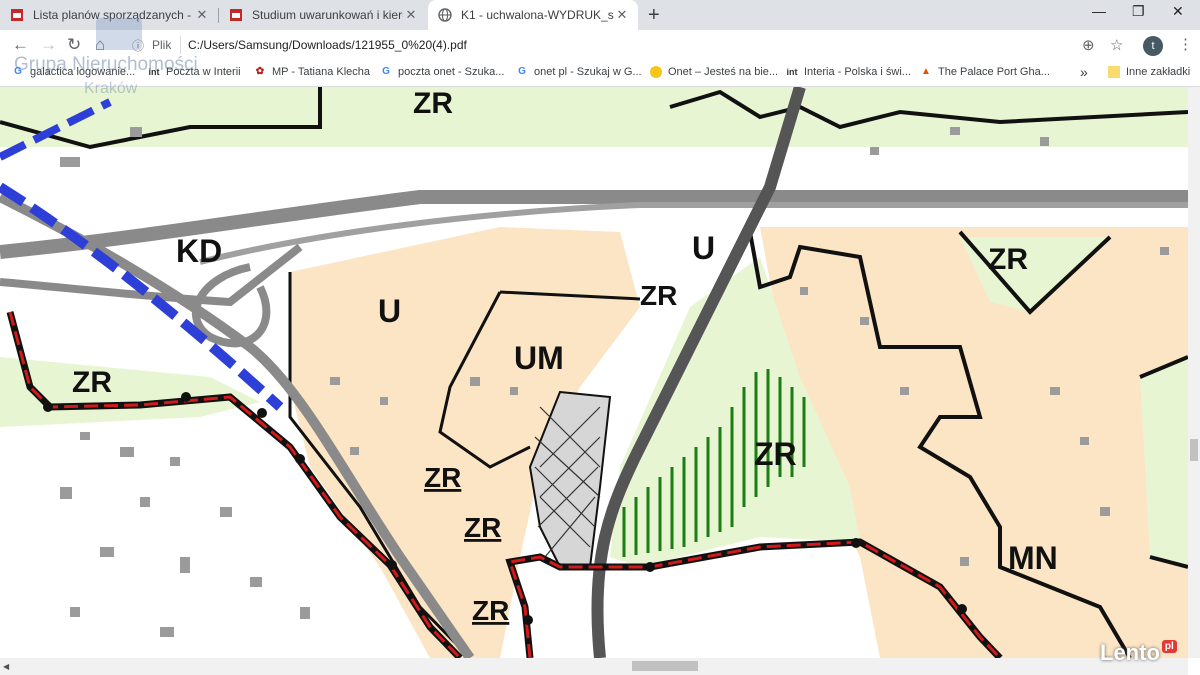  I want to click on more-chevron-icon: », so click(1084, 72).